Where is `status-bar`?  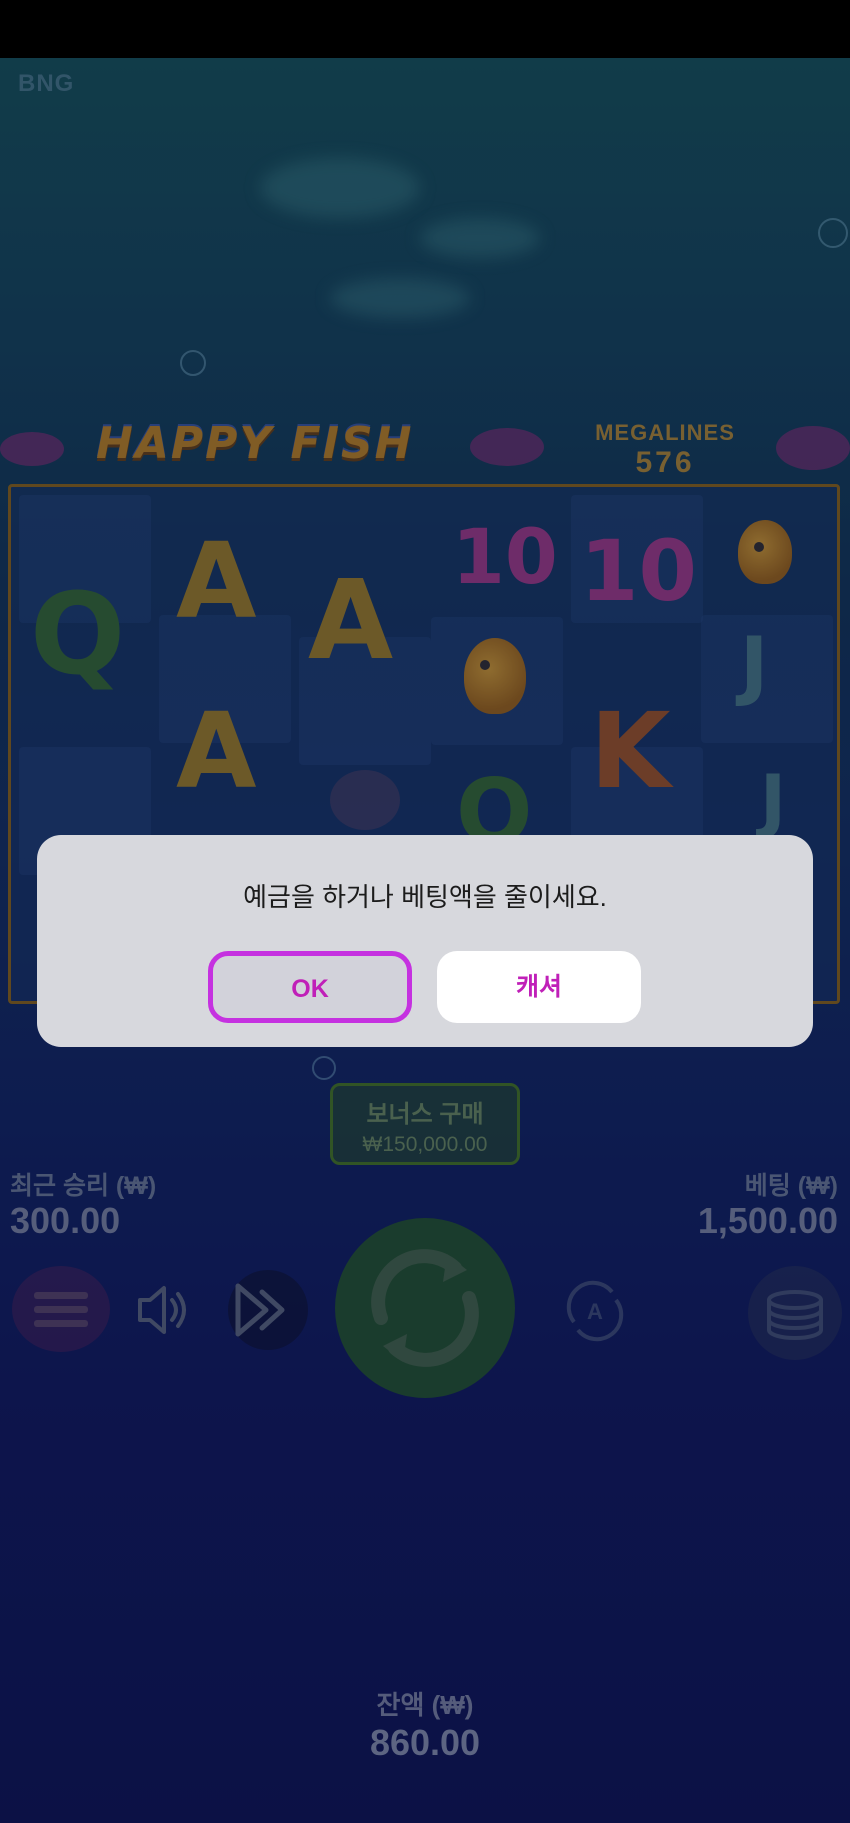 status-bar is located at coordinates (425, 29).